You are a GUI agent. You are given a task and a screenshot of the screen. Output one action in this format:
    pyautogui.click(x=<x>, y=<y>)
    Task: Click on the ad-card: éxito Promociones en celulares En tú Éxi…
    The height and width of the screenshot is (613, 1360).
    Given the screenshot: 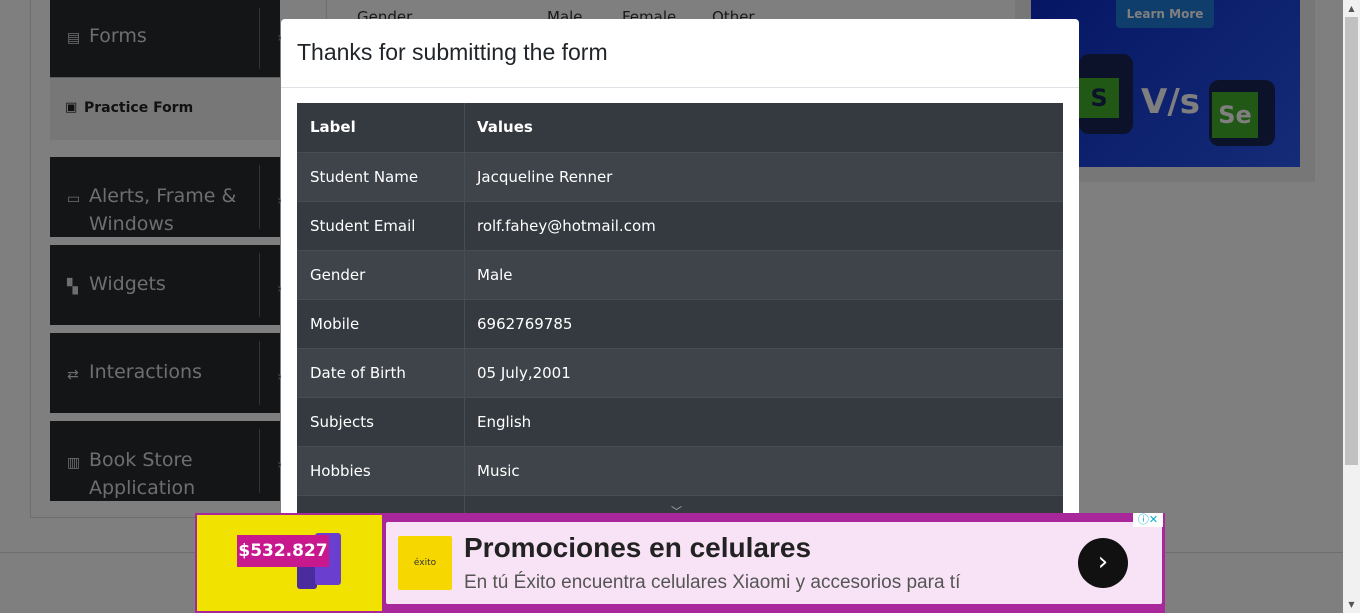 What is the action you would take?
    pyautogui.click(x=774, y=563)
    